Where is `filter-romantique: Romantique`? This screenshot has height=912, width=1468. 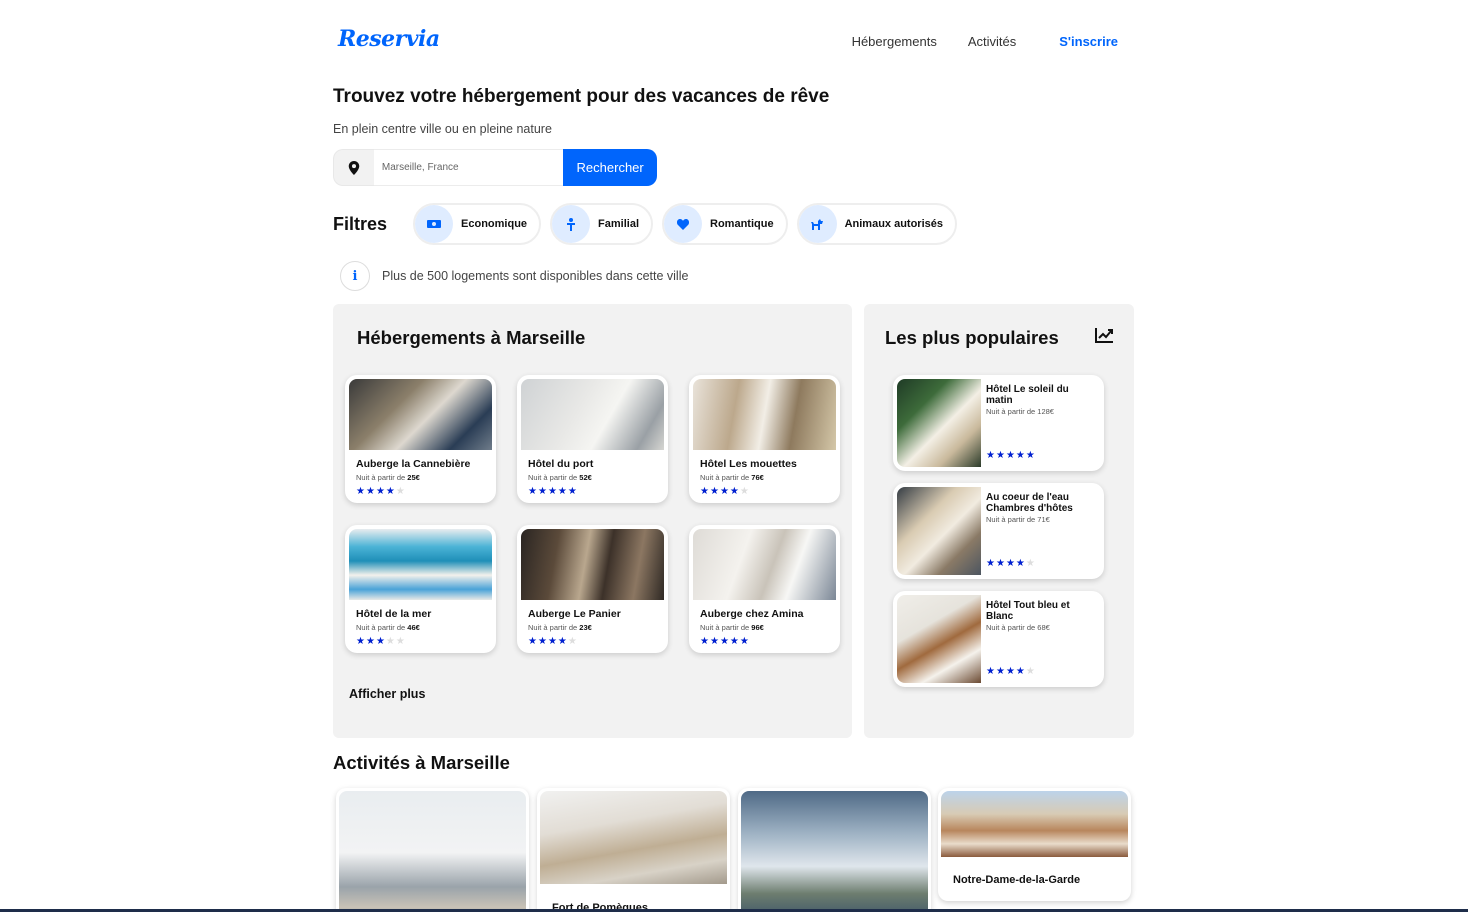
filter-romantique: Romantique is located at coordinates (725, 224).